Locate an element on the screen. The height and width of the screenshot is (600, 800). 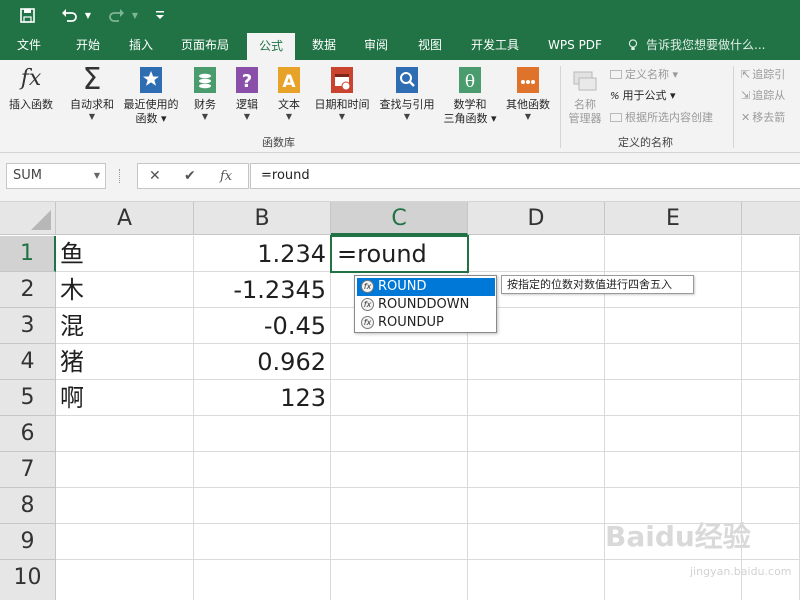
cell-d5 is located at coordinates (536, 398).